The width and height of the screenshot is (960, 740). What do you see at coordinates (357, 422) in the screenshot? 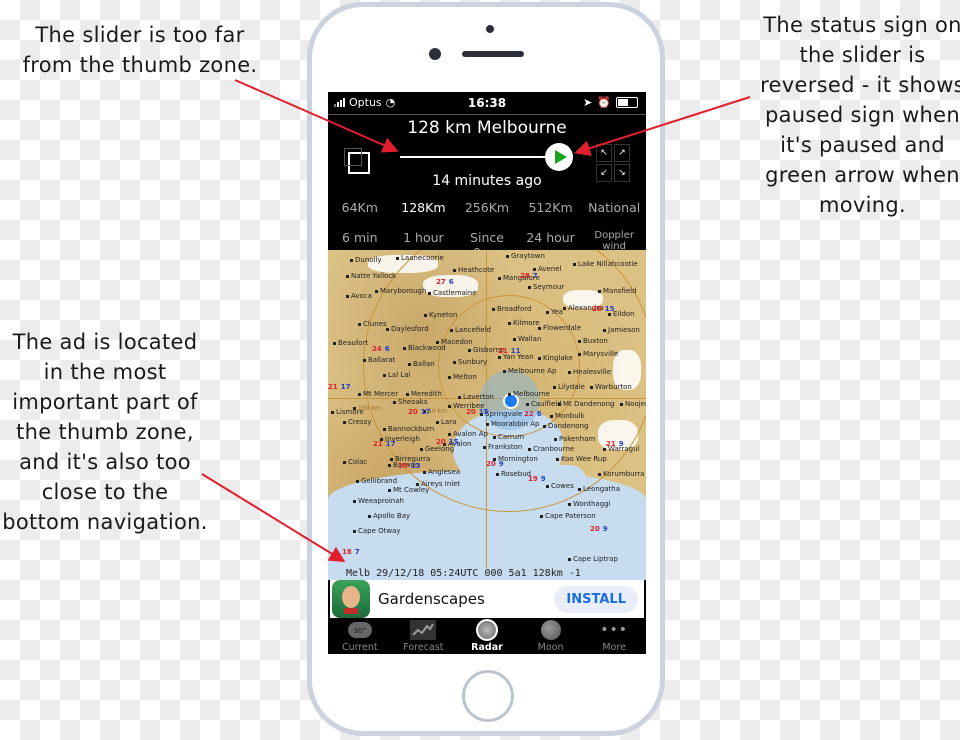
I see `town-label: Cressy` at bounding box center [357, 422].